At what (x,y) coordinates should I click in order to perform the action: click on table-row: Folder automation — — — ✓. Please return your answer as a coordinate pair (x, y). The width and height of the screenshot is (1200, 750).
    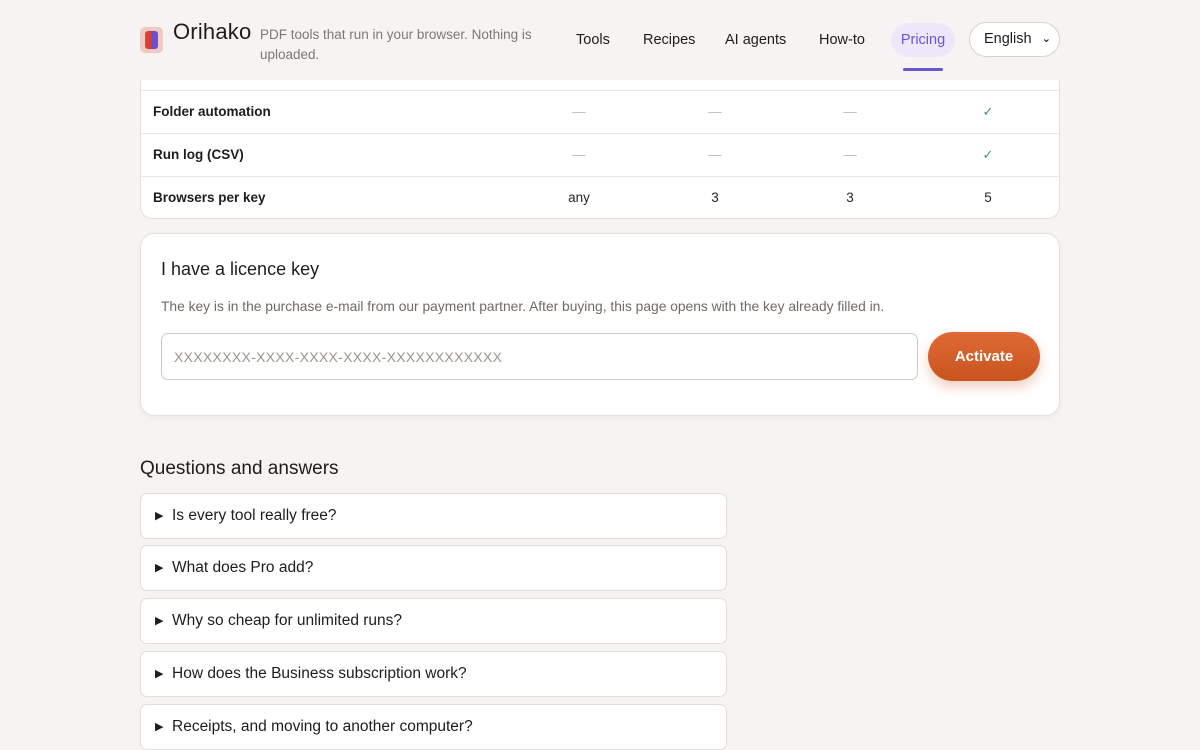
    Looking at the image, I should click on (600, 112).